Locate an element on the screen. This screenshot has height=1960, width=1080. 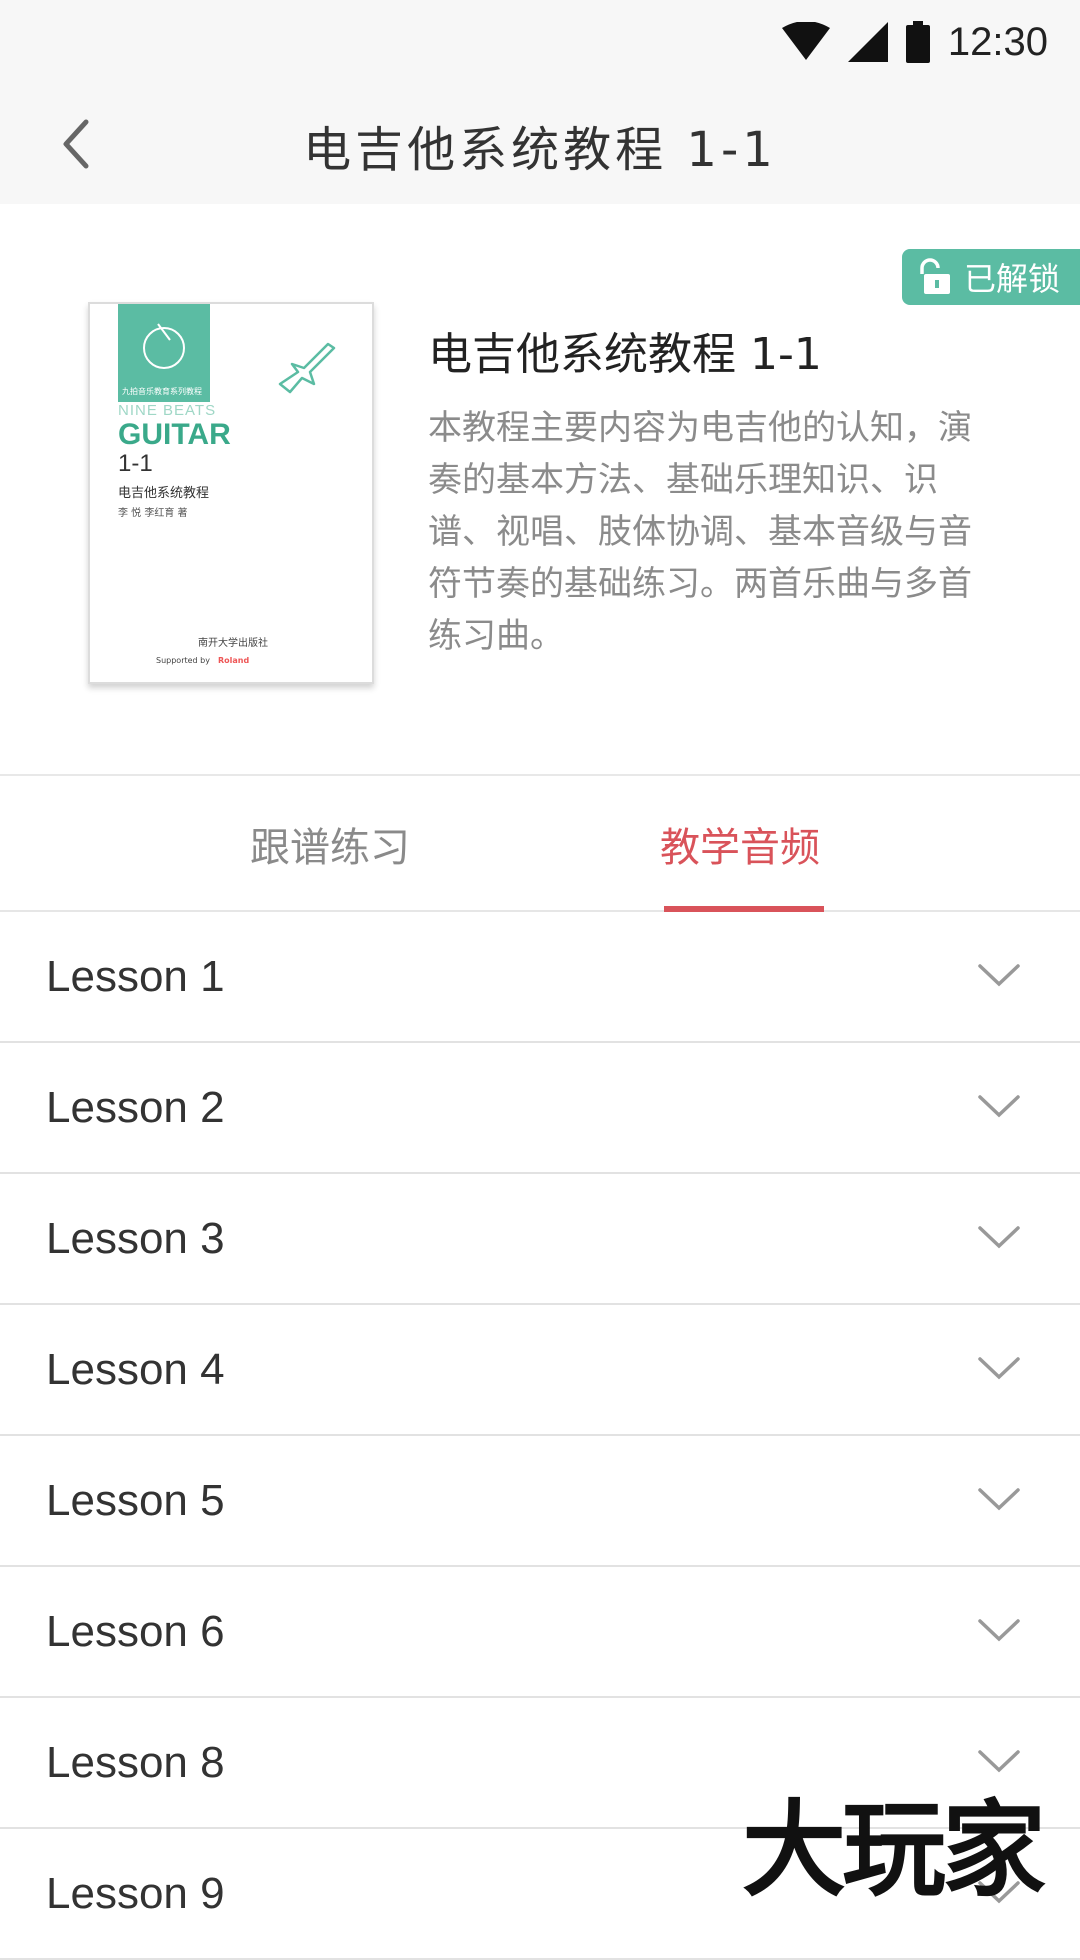
cover-number: 1-1 is located at coordinates (135, 463).